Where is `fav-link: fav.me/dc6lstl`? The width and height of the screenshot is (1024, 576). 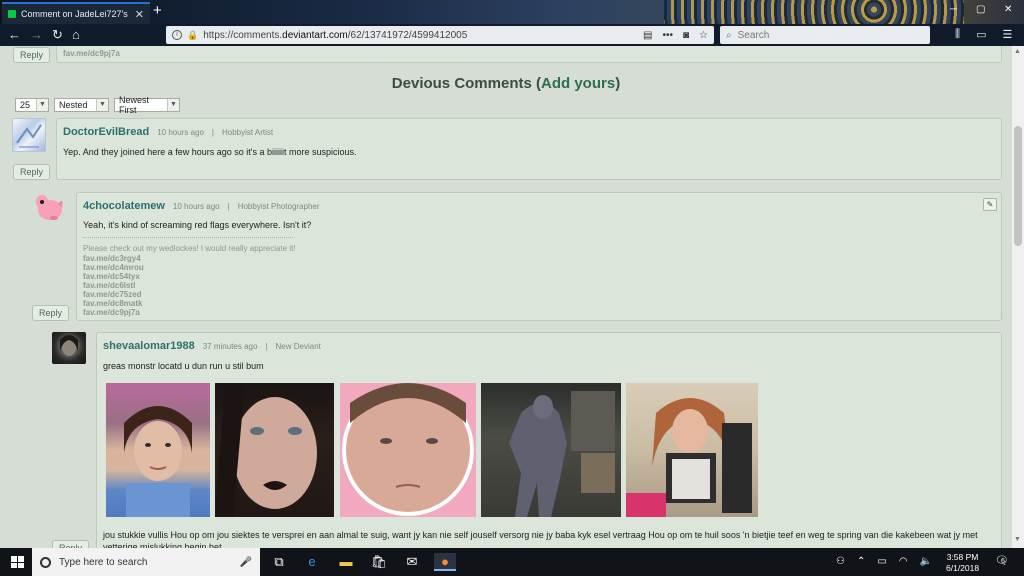
fav-link: fav.me/dc6lstl is located at coordinates (113, 285).